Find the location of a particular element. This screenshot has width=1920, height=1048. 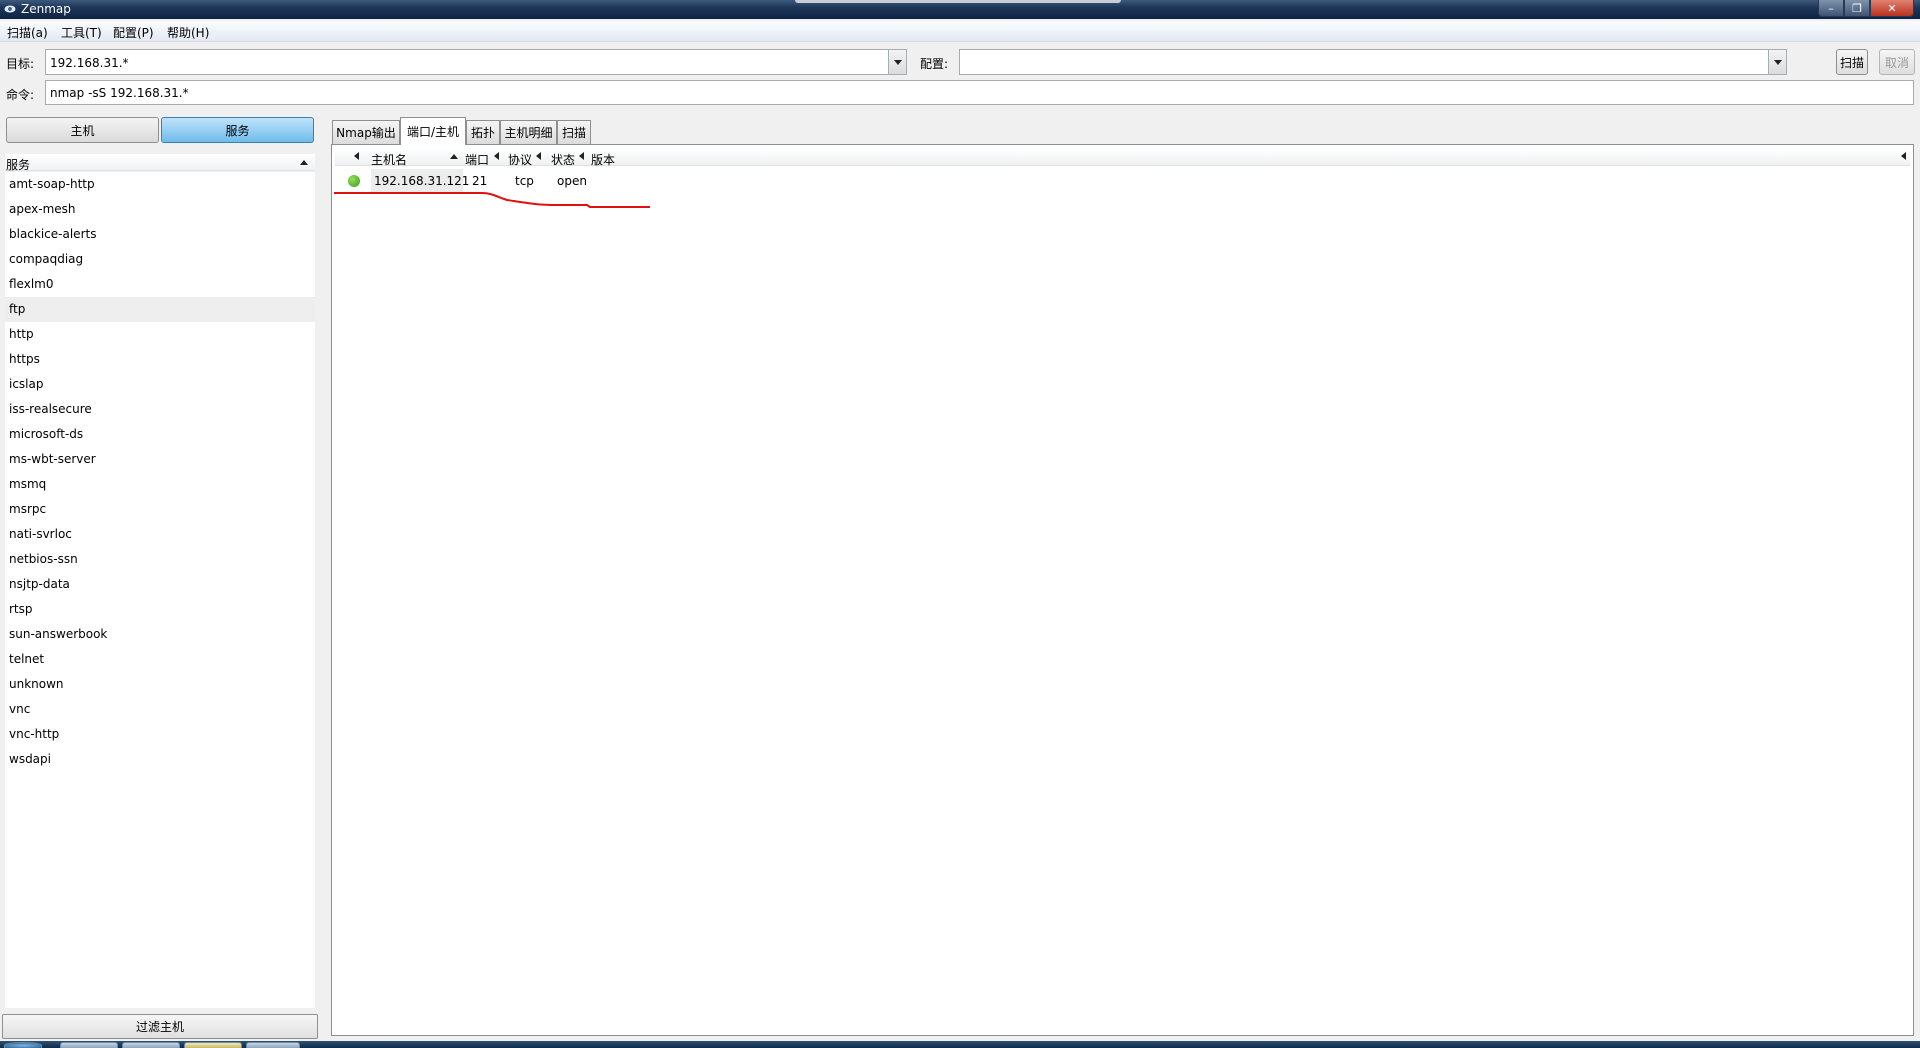

cancel-button: 取消 is located at coordinates (1897, 62).